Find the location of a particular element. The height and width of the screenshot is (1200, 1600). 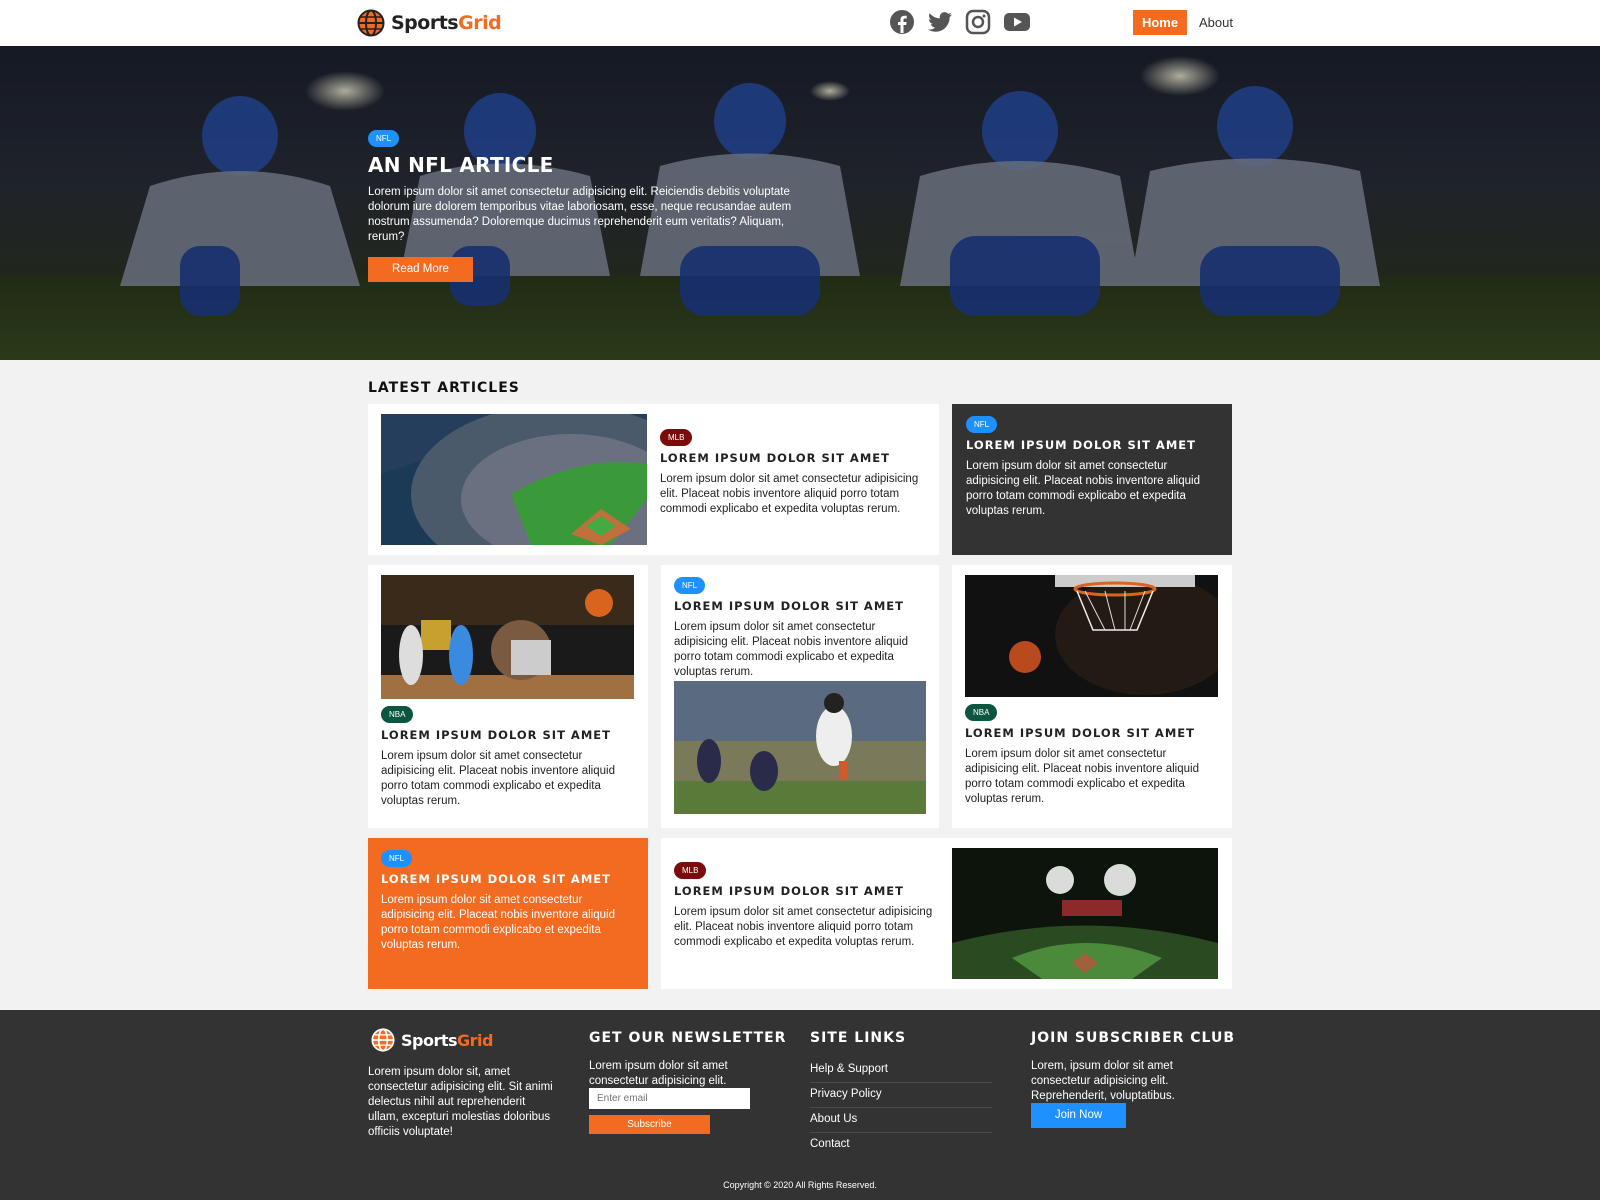

baseball-stadium-image is located at coordinates (514, 479).